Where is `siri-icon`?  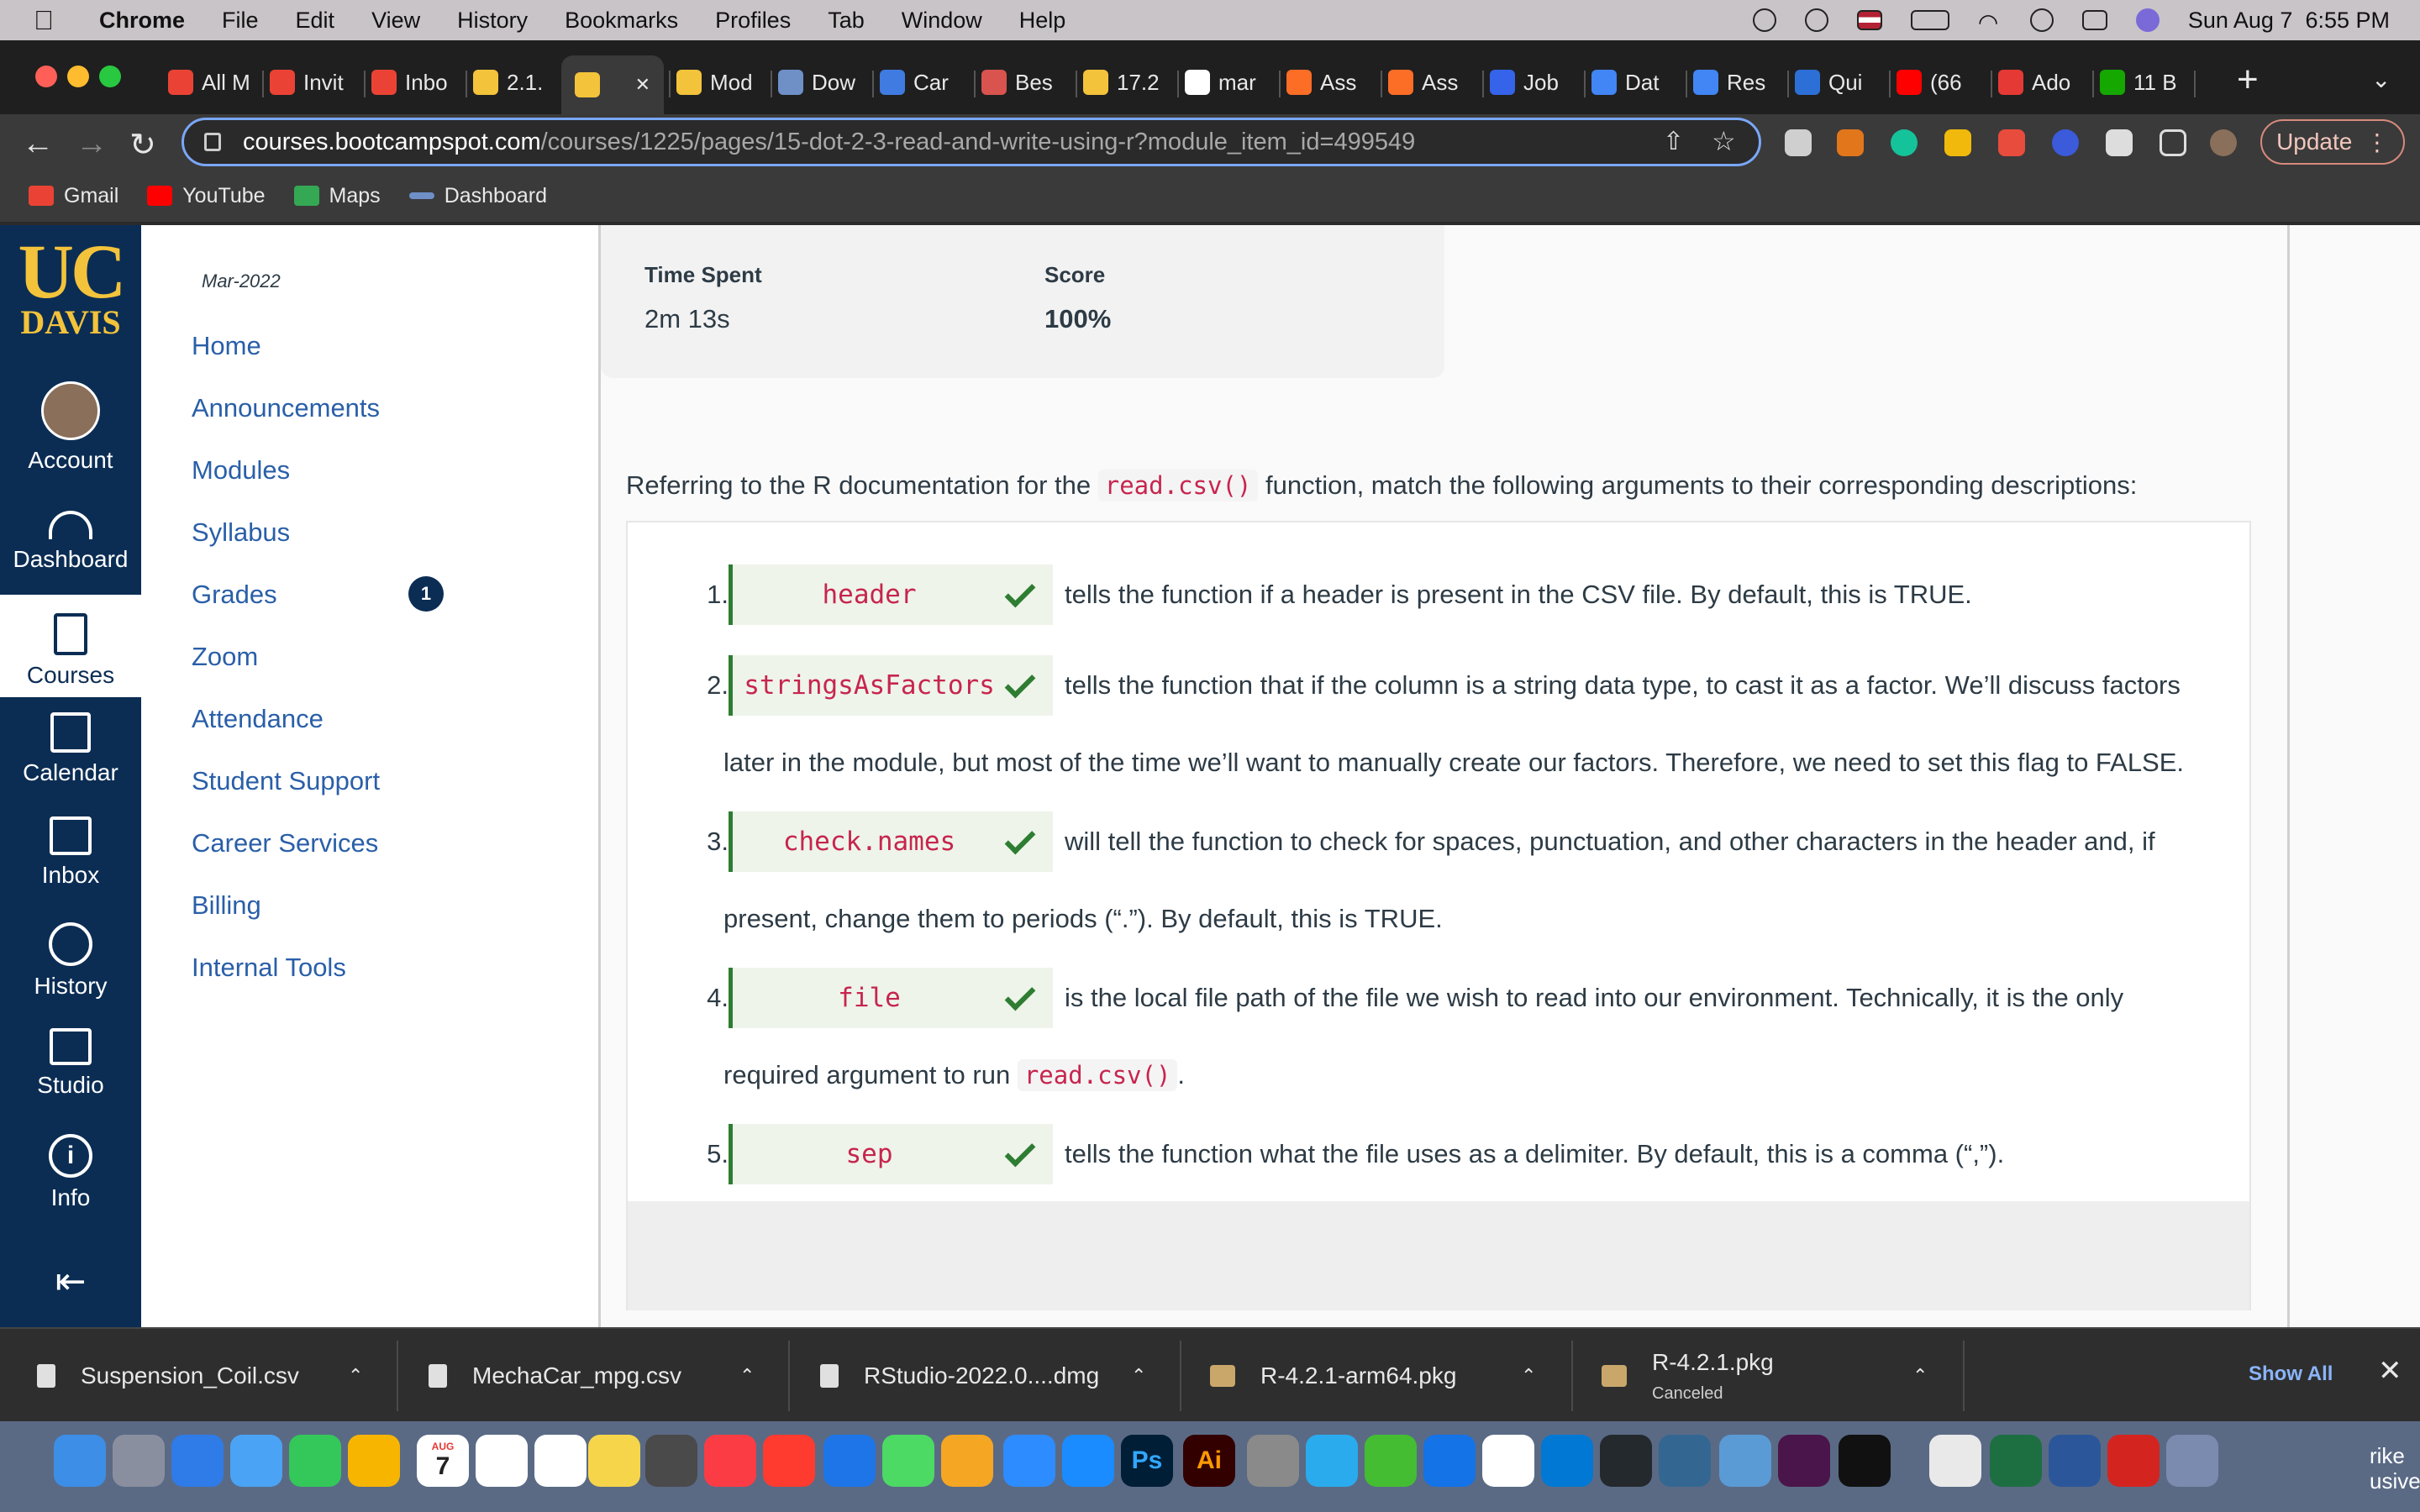 siri-icon is located at coordinates (2147, 20).